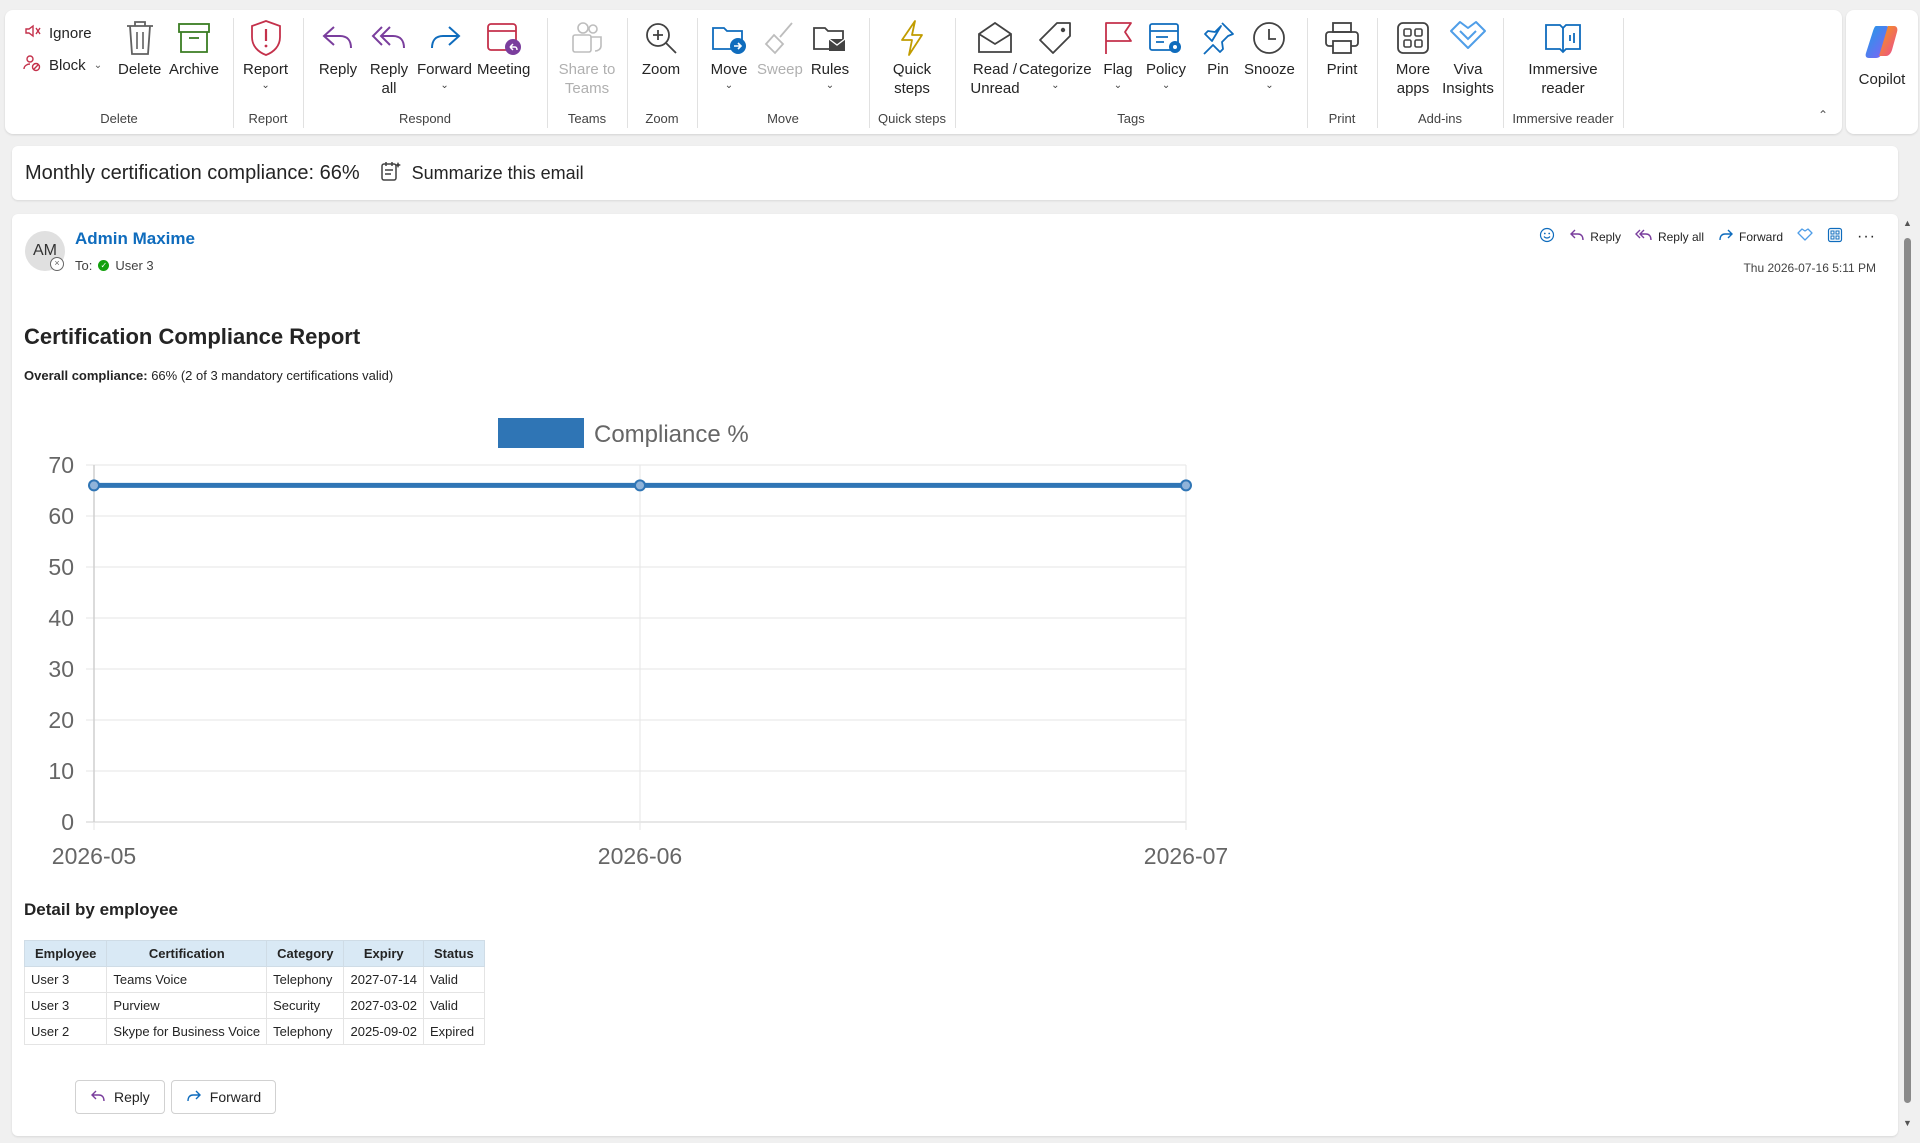  Describe the element at coordinates (729, 54) in the screenshot. I see `move-button: Move ⌄` at that location.